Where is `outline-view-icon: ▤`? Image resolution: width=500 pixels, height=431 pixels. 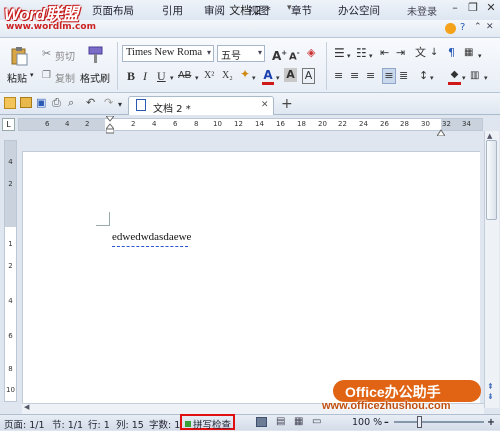 outline-view-icon: ▤ is located at coordinates (280, 421).